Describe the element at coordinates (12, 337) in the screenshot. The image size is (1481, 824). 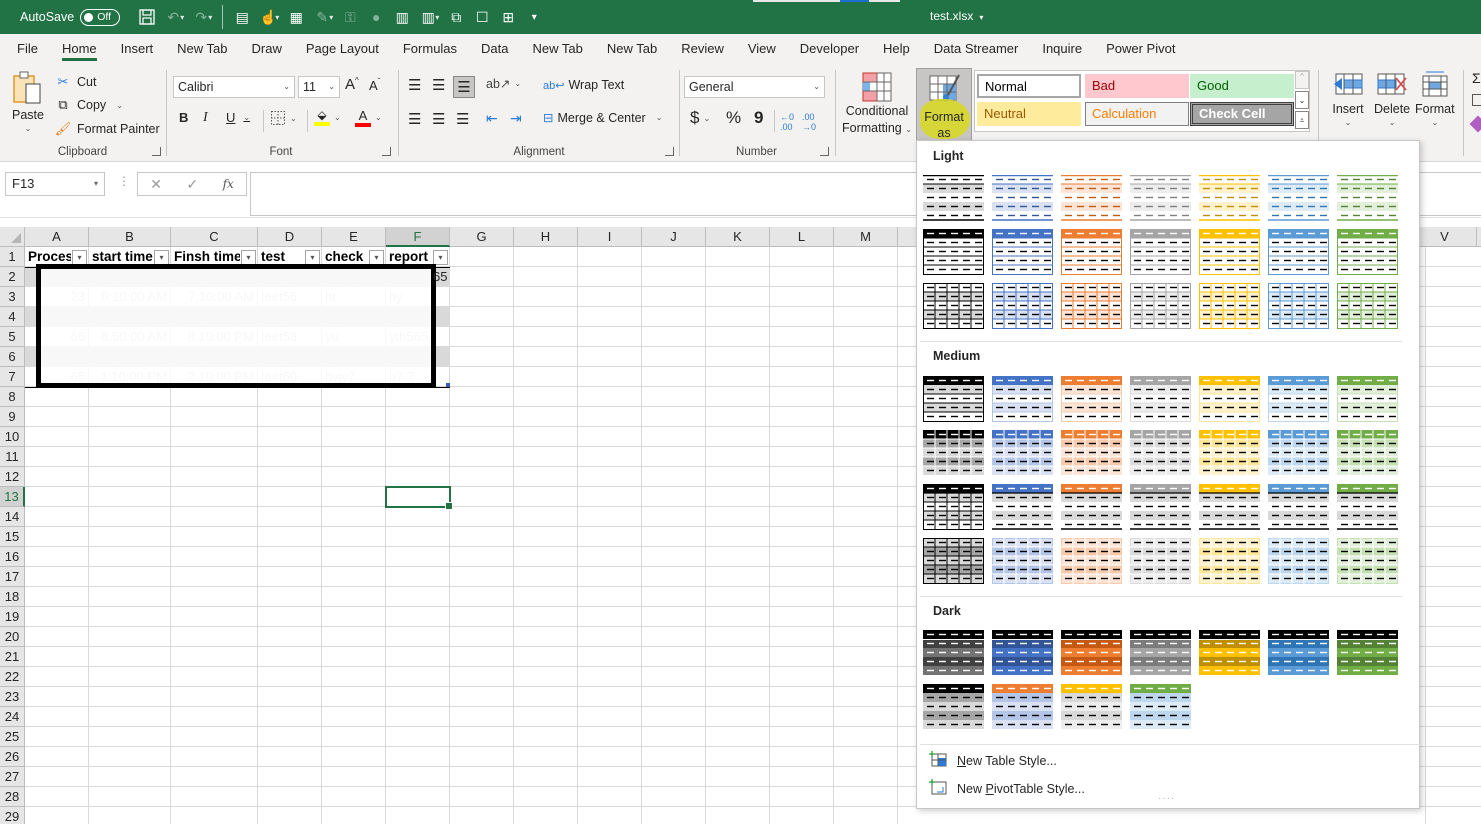
I see `row-header-5: 5` at that location.